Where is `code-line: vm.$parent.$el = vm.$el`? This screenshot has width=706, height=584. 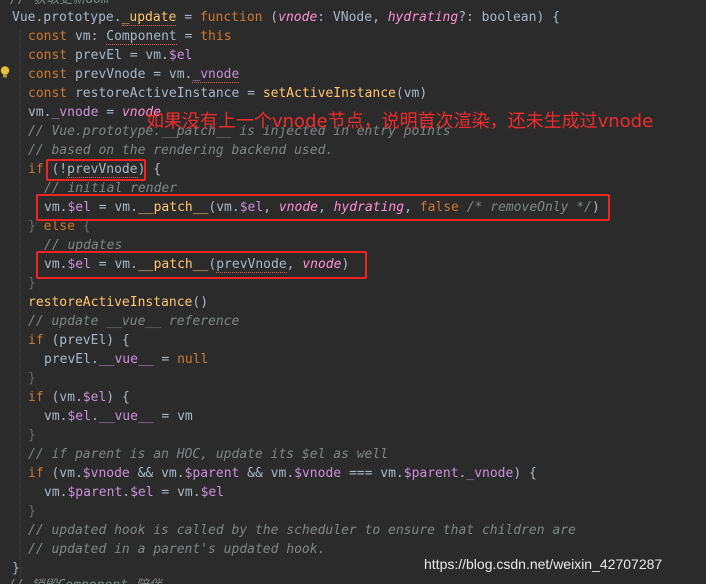 code-line: vm.$parent.$el = vm.$el is located at coordinates (134, 492).